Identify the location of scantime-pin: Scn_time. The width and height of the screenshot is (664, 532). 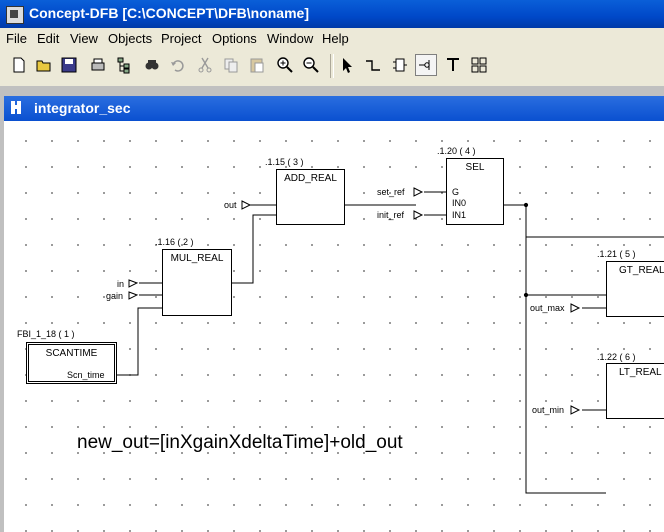
(86, 375).